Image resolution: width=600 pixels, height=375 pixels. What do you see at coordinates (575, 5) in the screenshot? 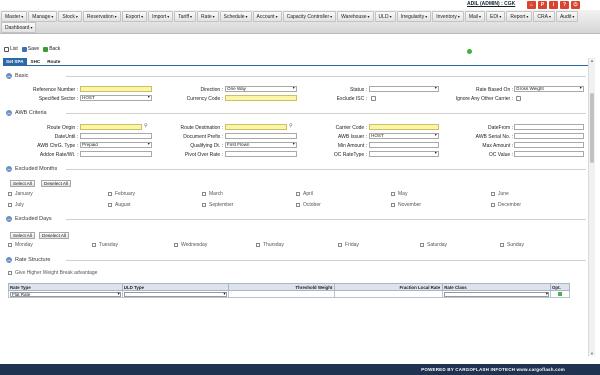
I see `logout-icon: ⏻` at bounding box center [575, 5].